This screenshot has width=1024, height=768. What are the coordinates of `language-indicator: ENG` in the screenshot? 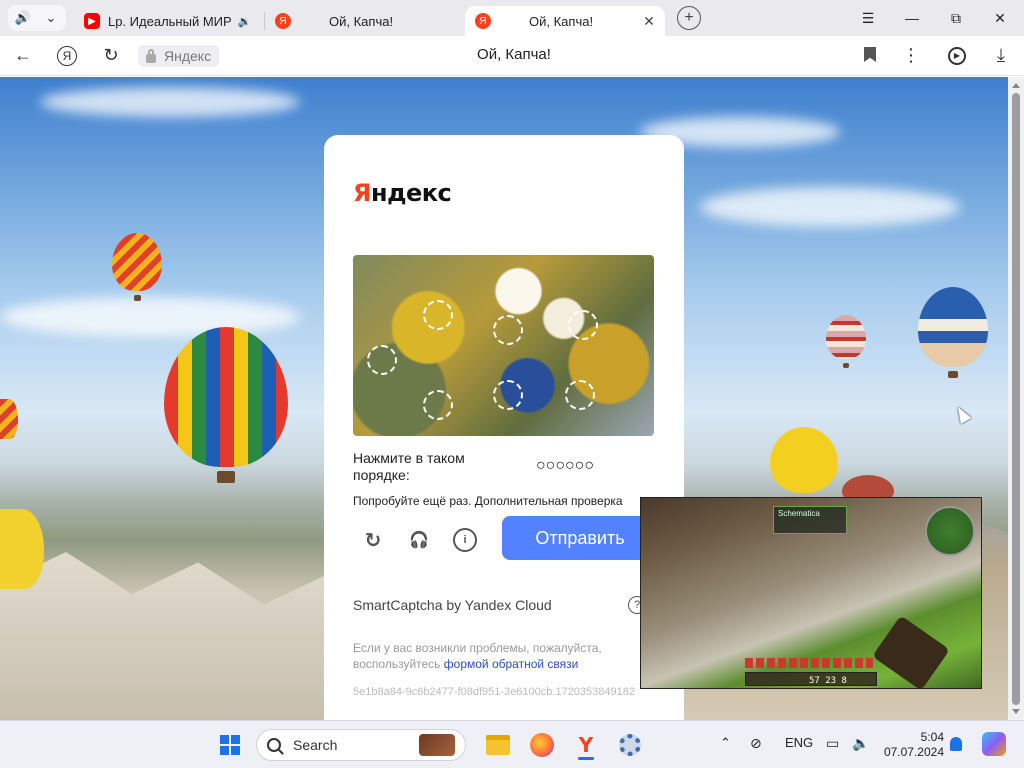 It's located at (799, 742).